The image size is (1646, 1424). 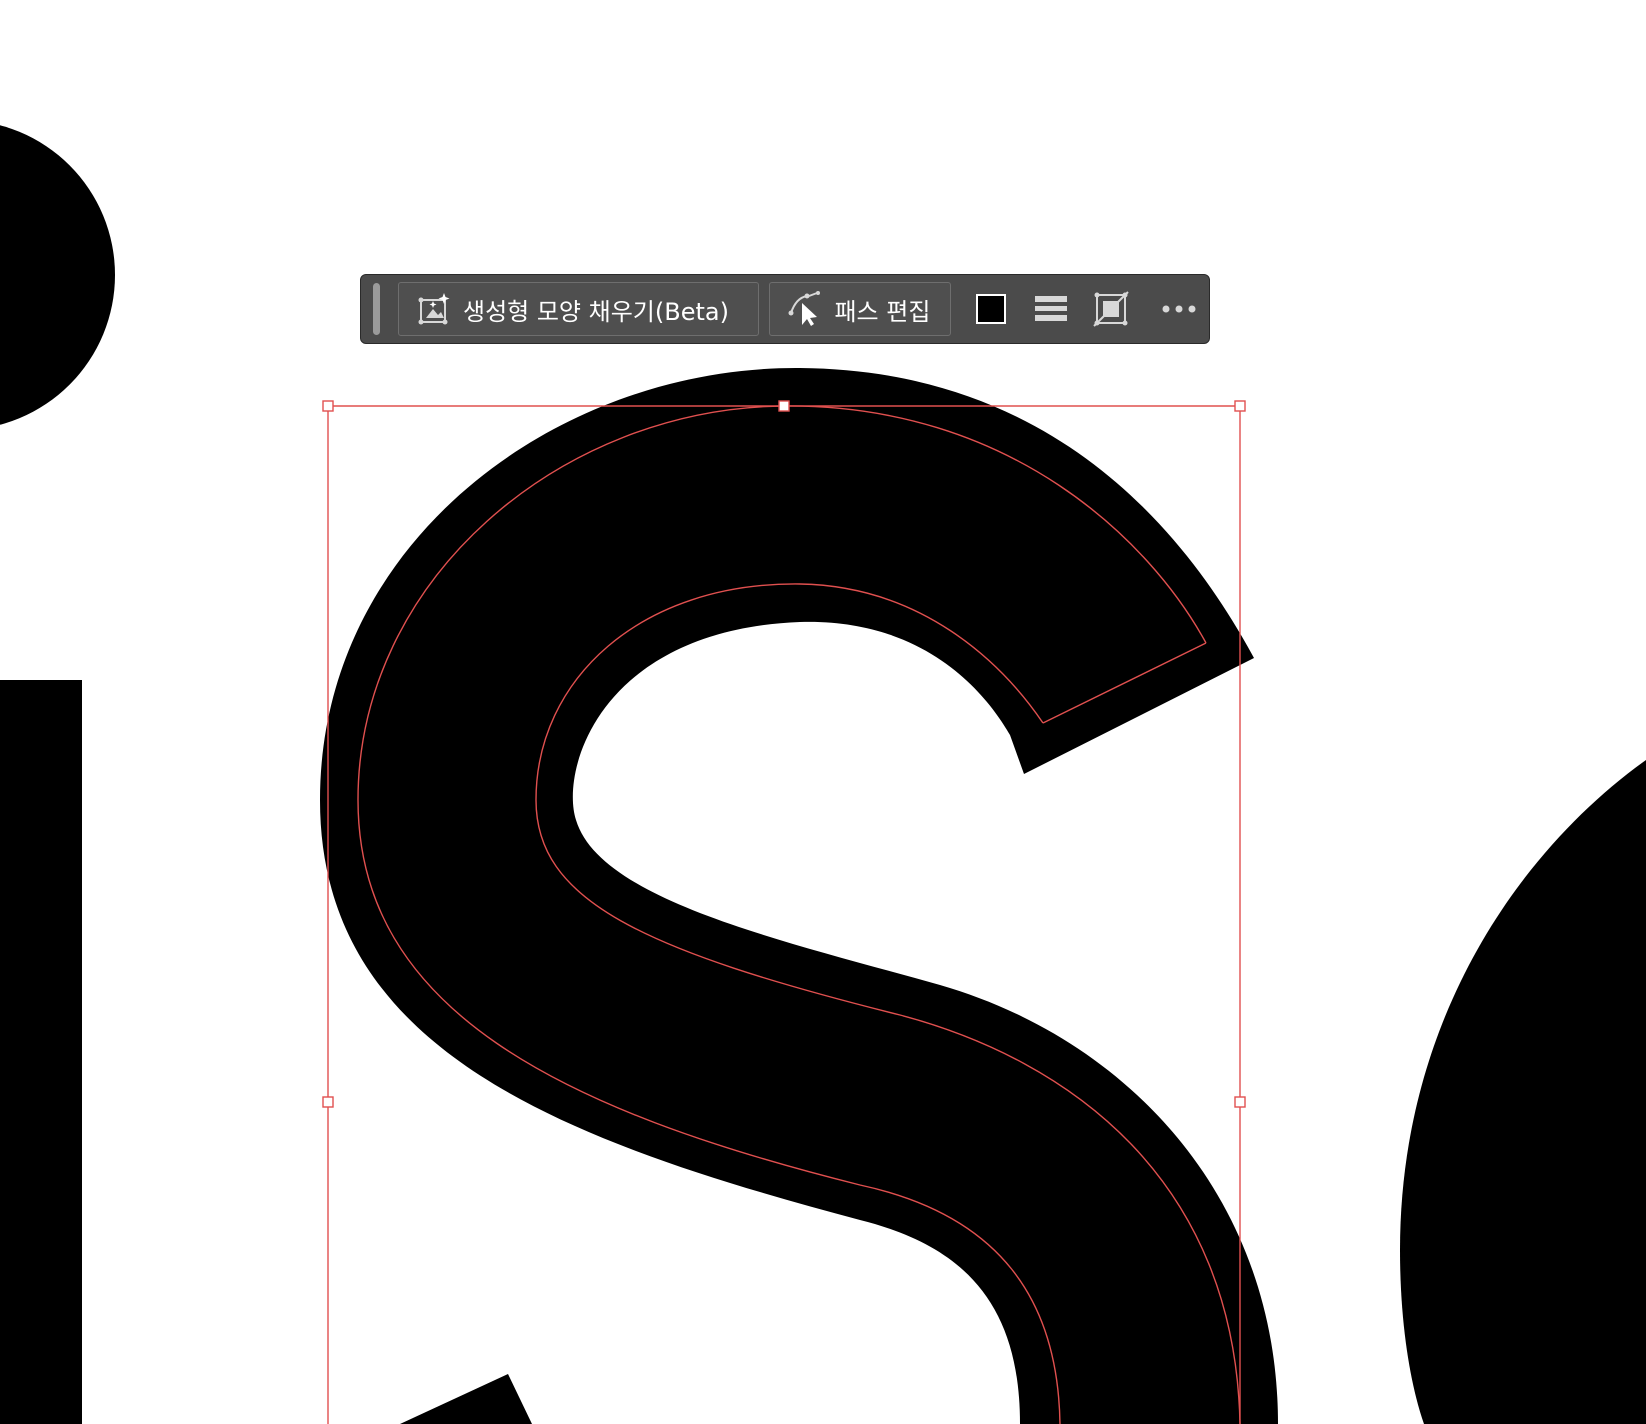 What do you see at coordinates (328, 1102) in the screenshot?
I see `handle-middle-left` at bounding box center [328, 1102].